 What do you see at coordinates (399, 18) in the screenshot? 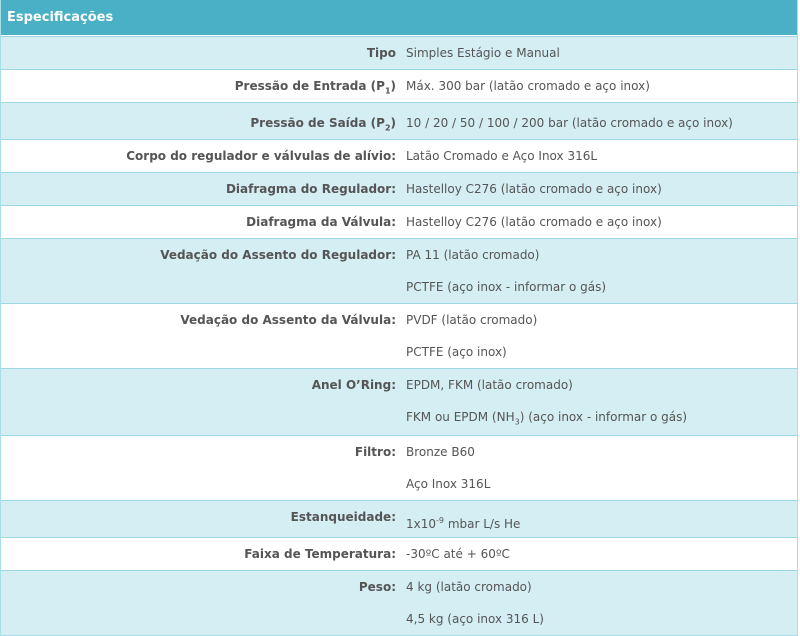
I see `panel-title: Especificações` at bounding box center [399, 18].